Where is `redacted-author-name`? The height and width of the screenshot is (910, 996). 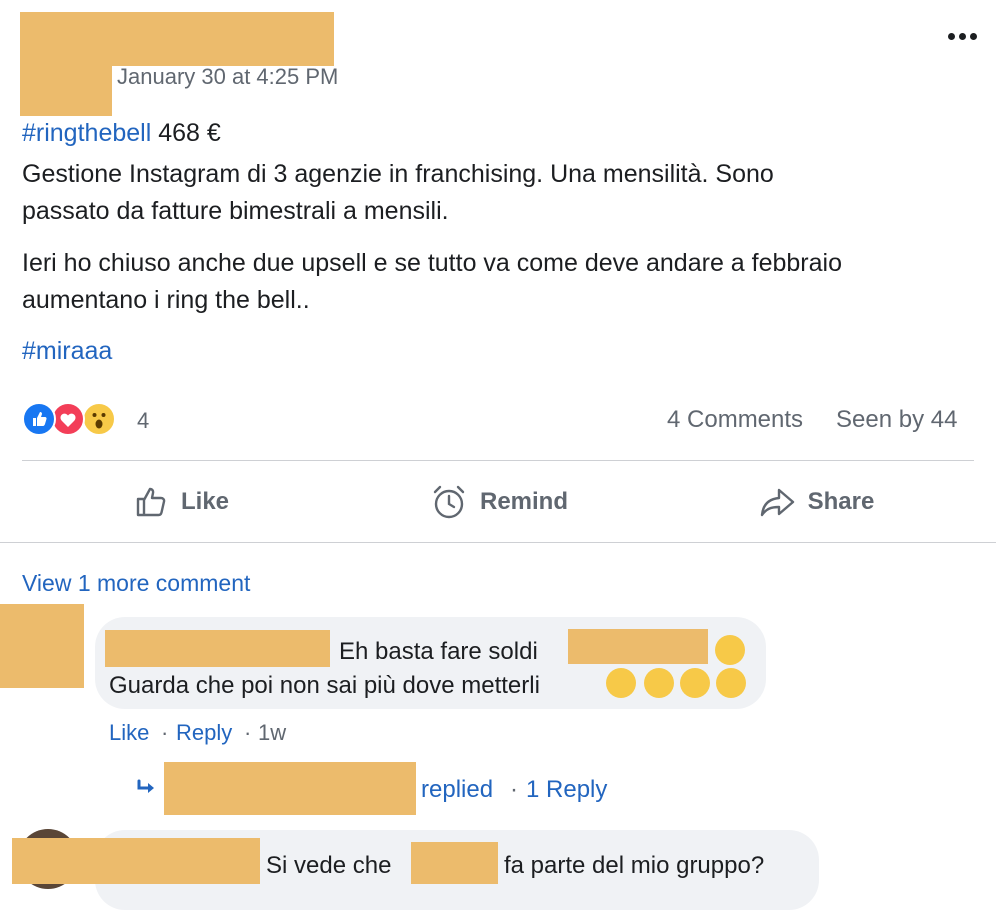 redacted-author-name is located at coordinates (223, 39).